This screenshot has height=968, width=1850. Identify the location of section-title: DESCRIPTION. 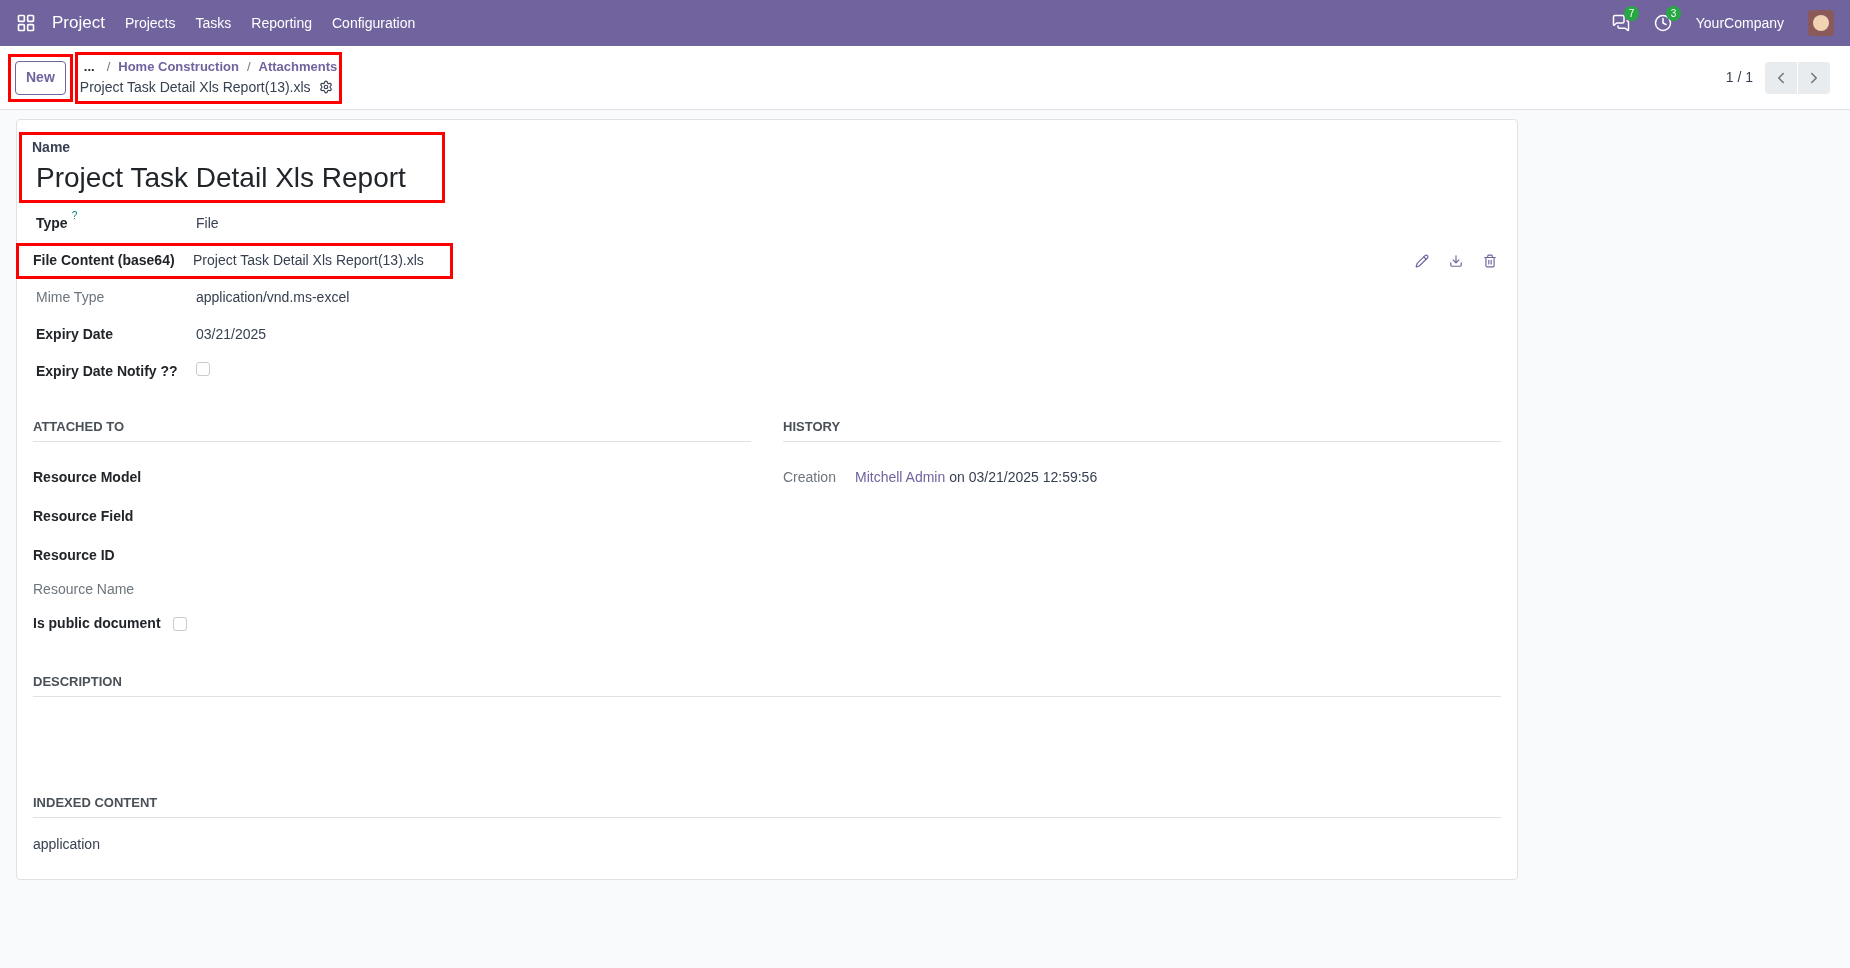
(77, 681).